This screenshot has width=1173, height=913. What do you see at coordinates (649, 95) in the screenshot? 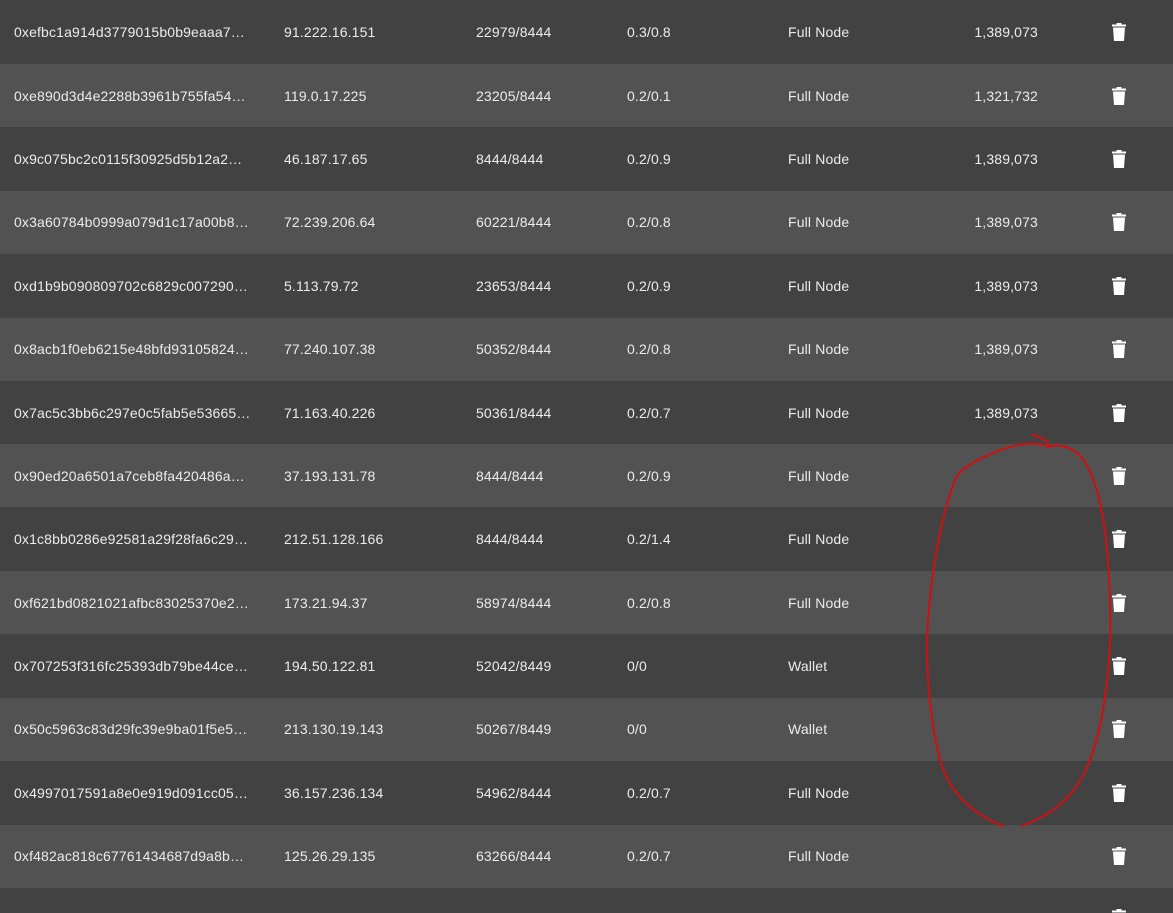
I see `up-down-speed: 0.2/0.1` at bounding box center [649, 95].